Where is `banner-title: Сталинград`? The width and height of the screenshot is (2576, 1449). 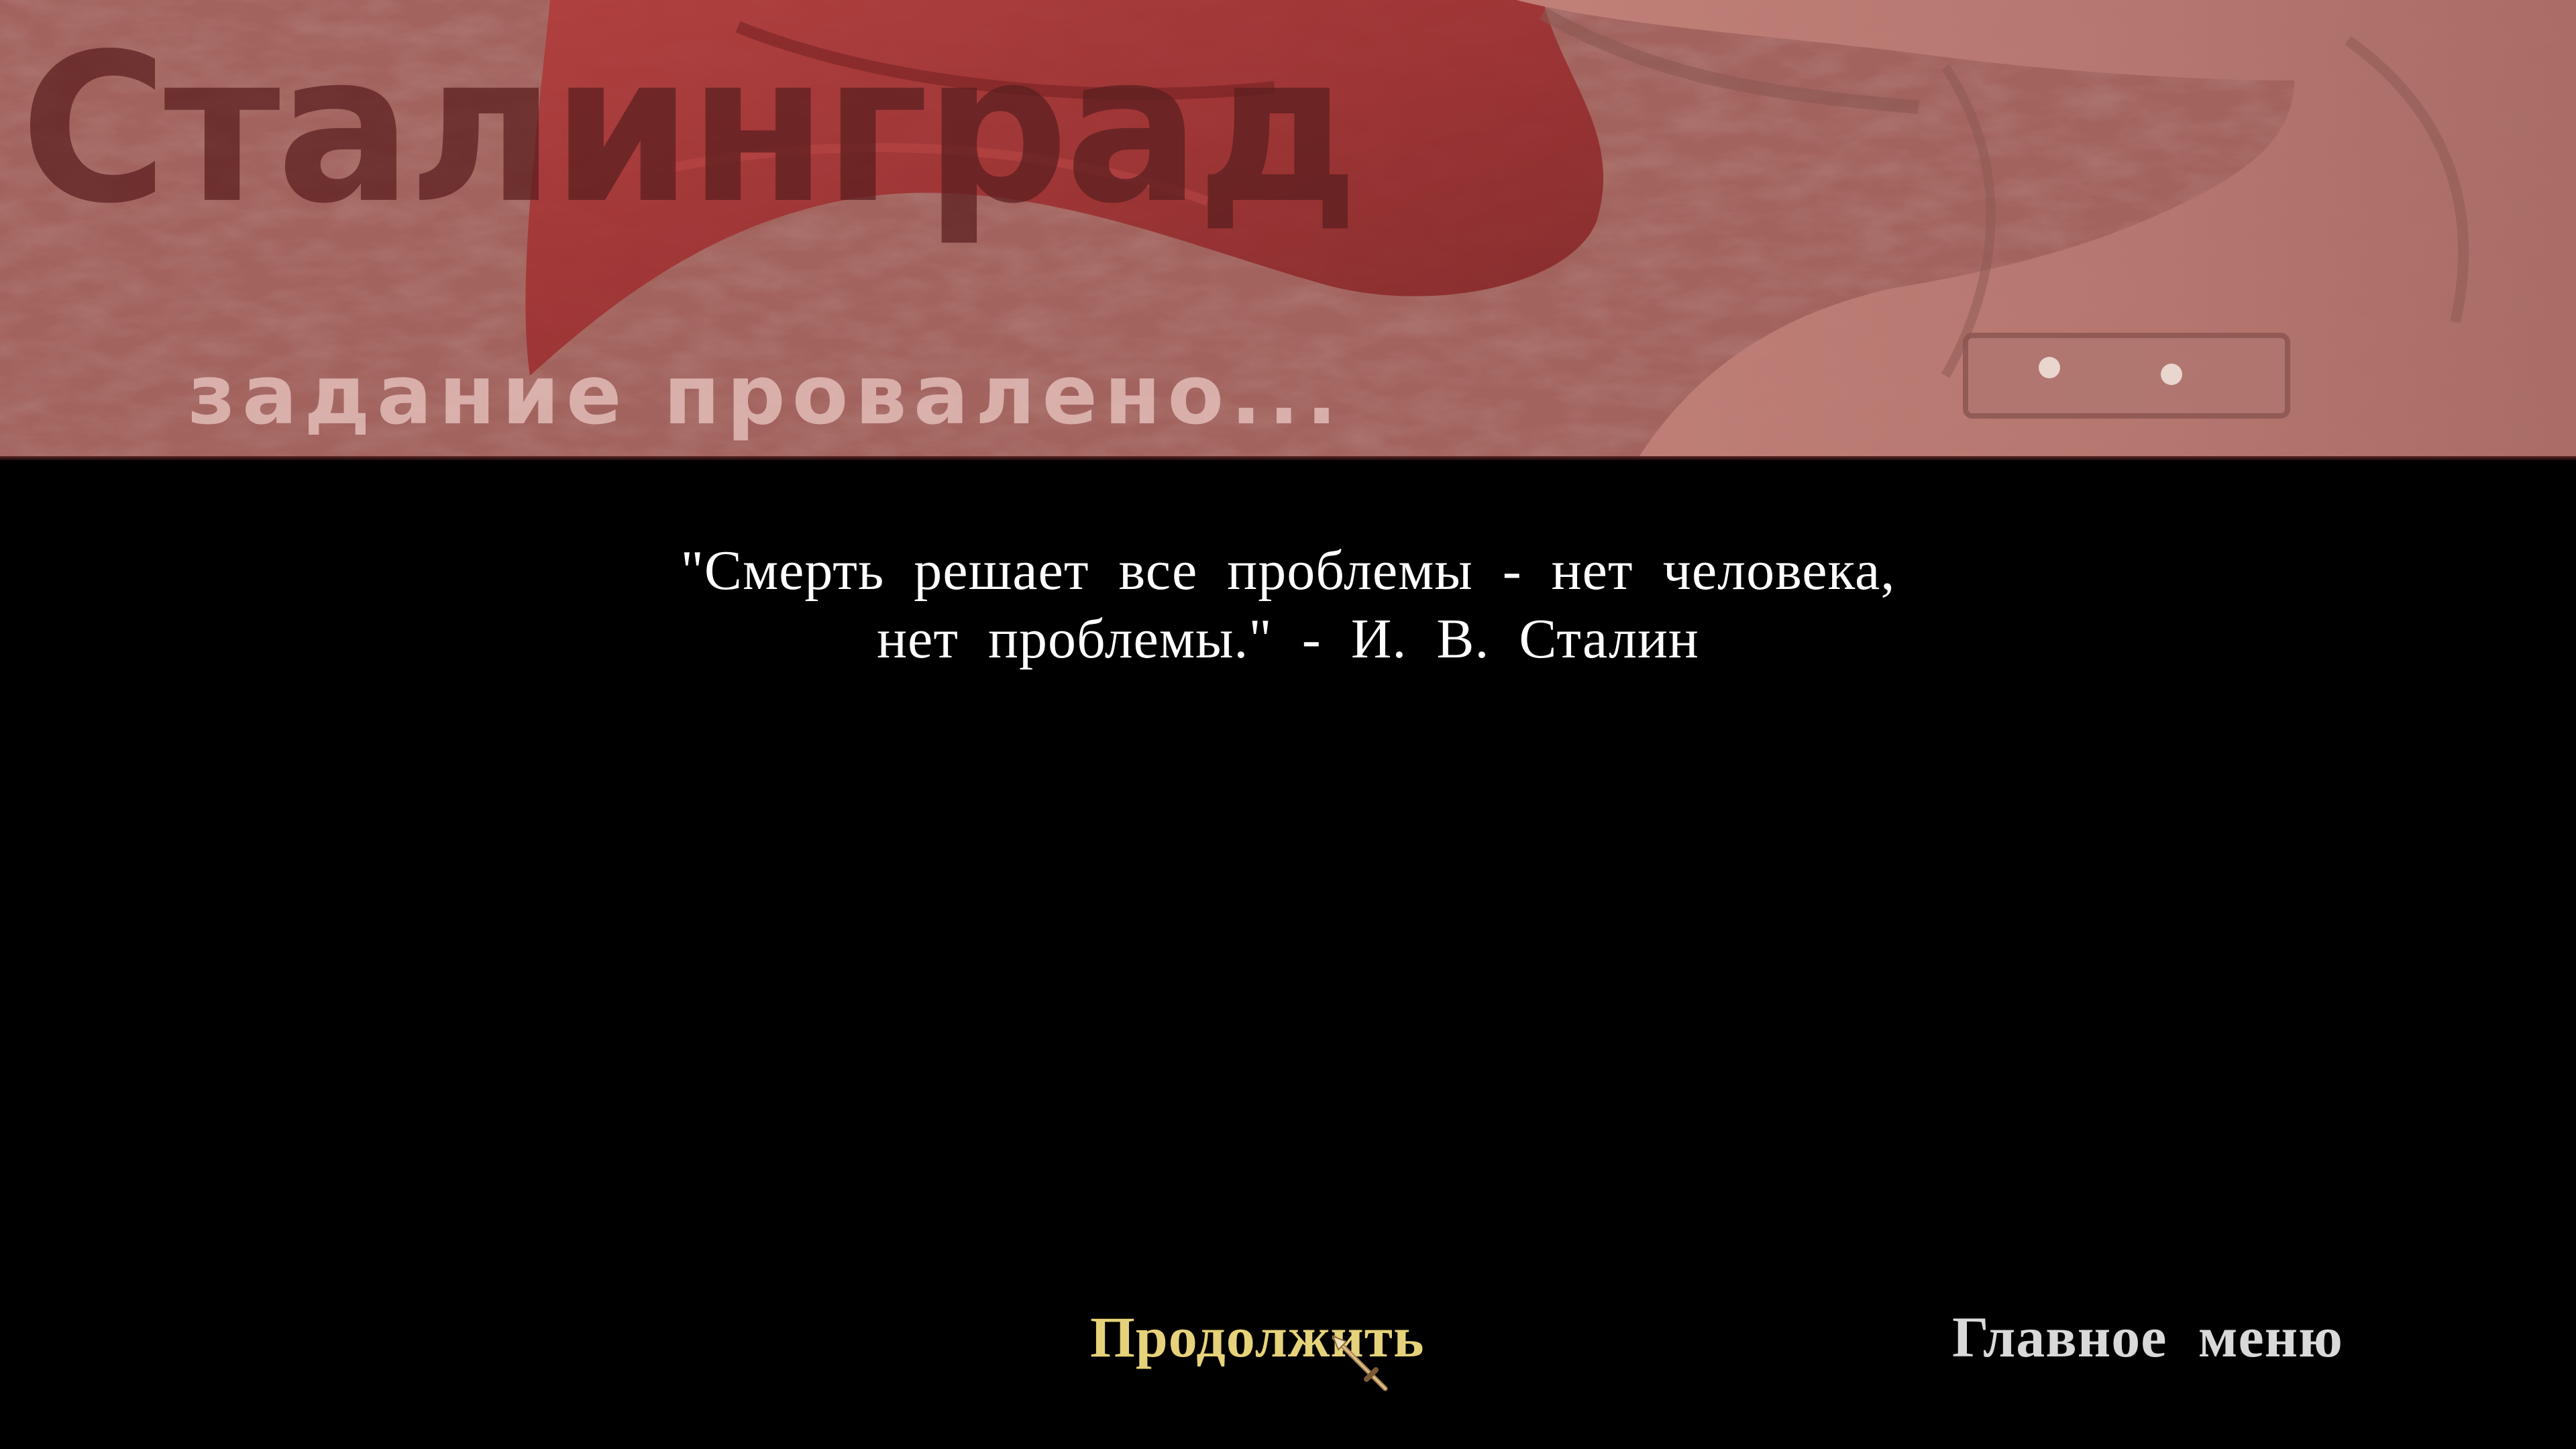 banner-title: Сталинград is located at coordinates (689, 129).